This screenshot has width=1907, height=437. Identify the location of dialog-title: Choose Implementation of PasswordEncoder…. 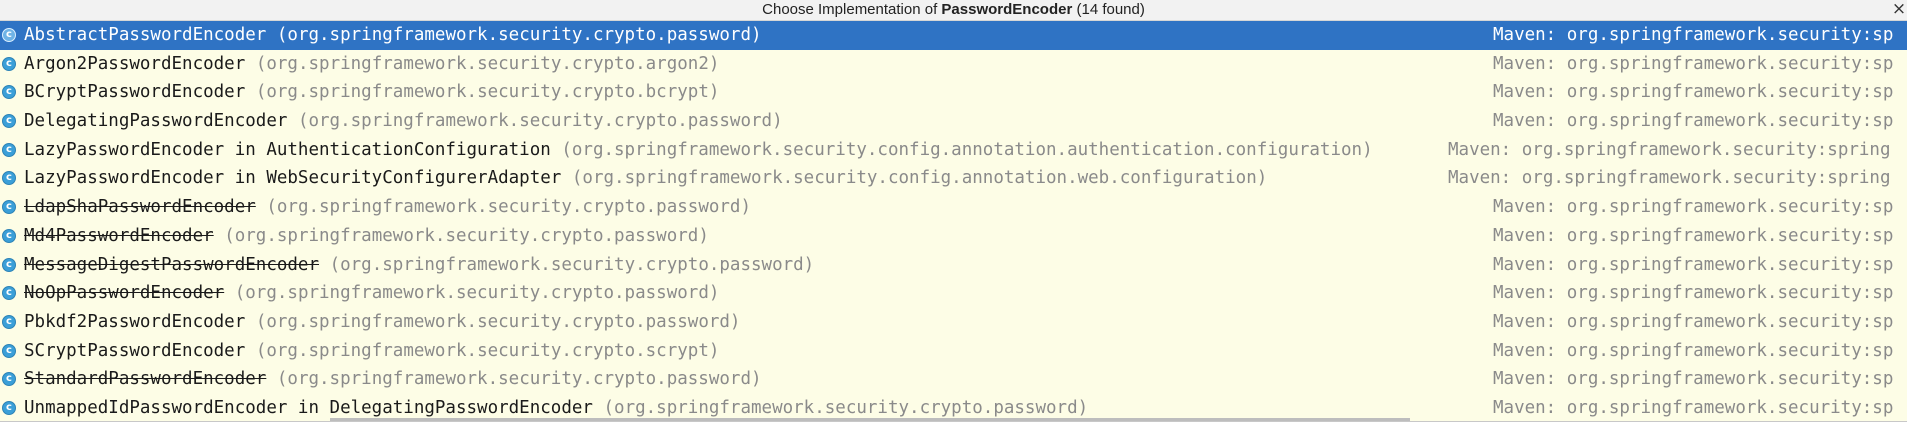
(953, 9).